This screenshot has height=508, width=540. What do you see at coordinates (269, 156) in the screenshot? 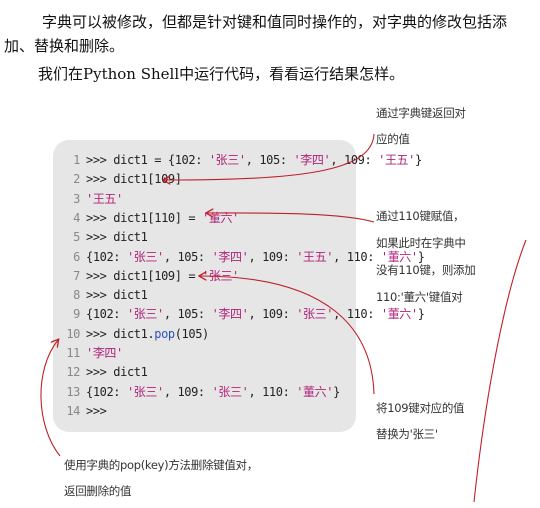
I see `arrow-get-value` at bounding box center [269, 156].